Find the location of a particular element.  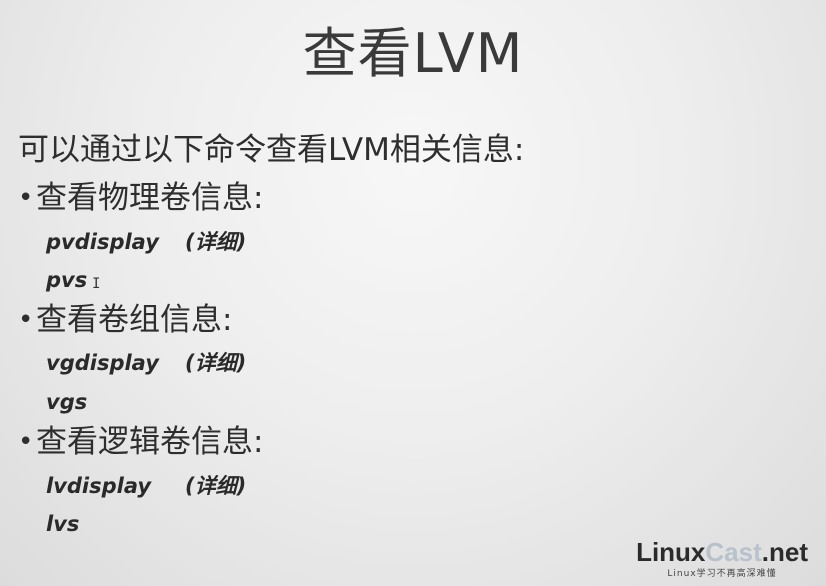

section-logical-volume: •查看逻辑卷信息: is located at coordinates (140, 442).